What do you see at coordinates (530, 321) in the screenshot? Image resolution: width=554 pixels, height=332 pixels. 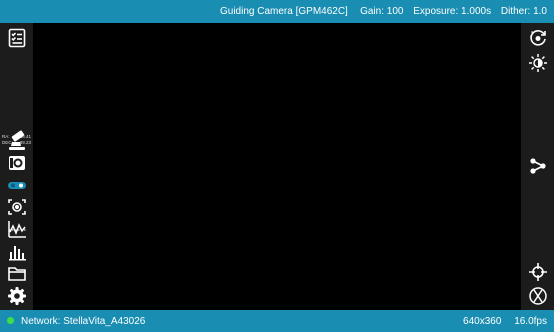 I see `fps-readout: 16.0fps` at bounding box center [530, 321].